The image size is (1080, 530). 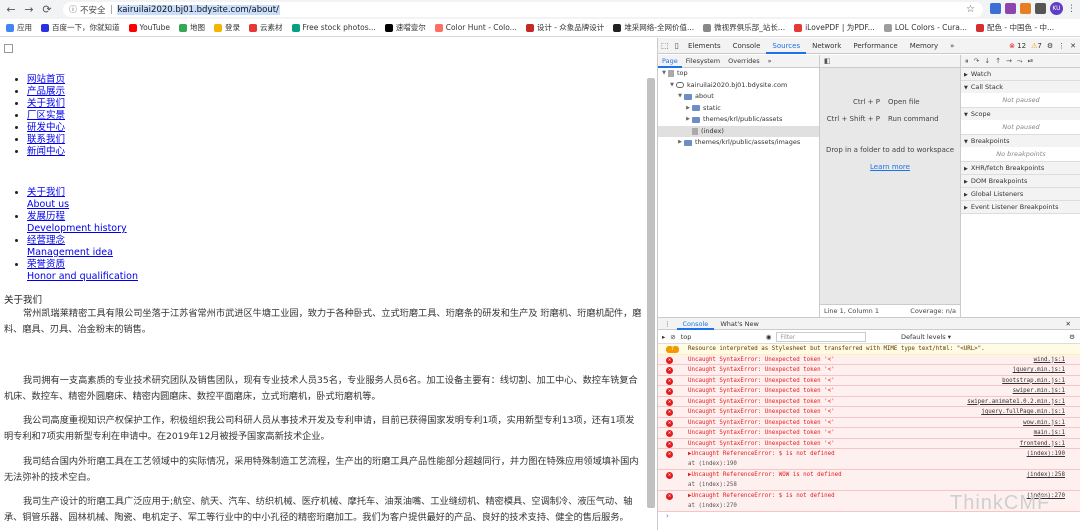 I want to click on shortcut-action: Run command, so click(x=913, y=119).